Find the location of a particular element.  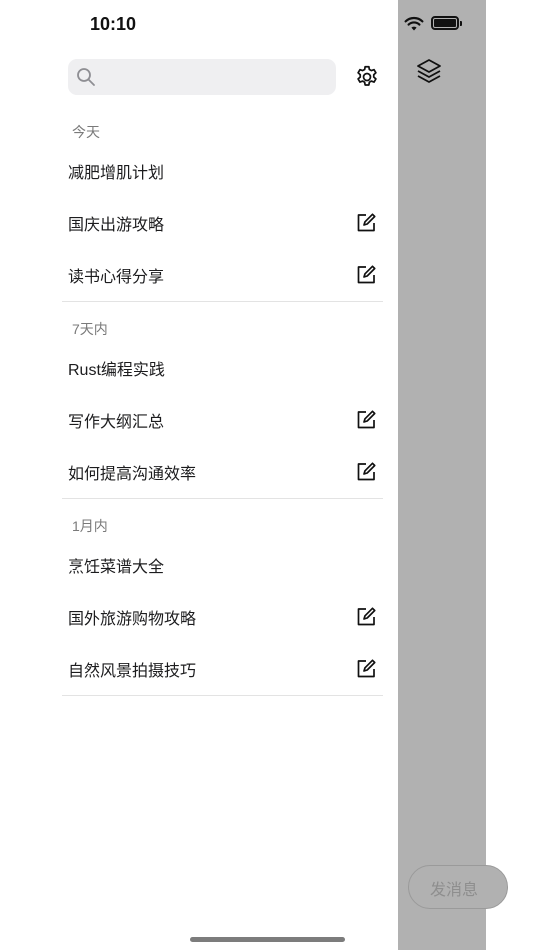

wifi-icon is located at coordinates (414, 23).